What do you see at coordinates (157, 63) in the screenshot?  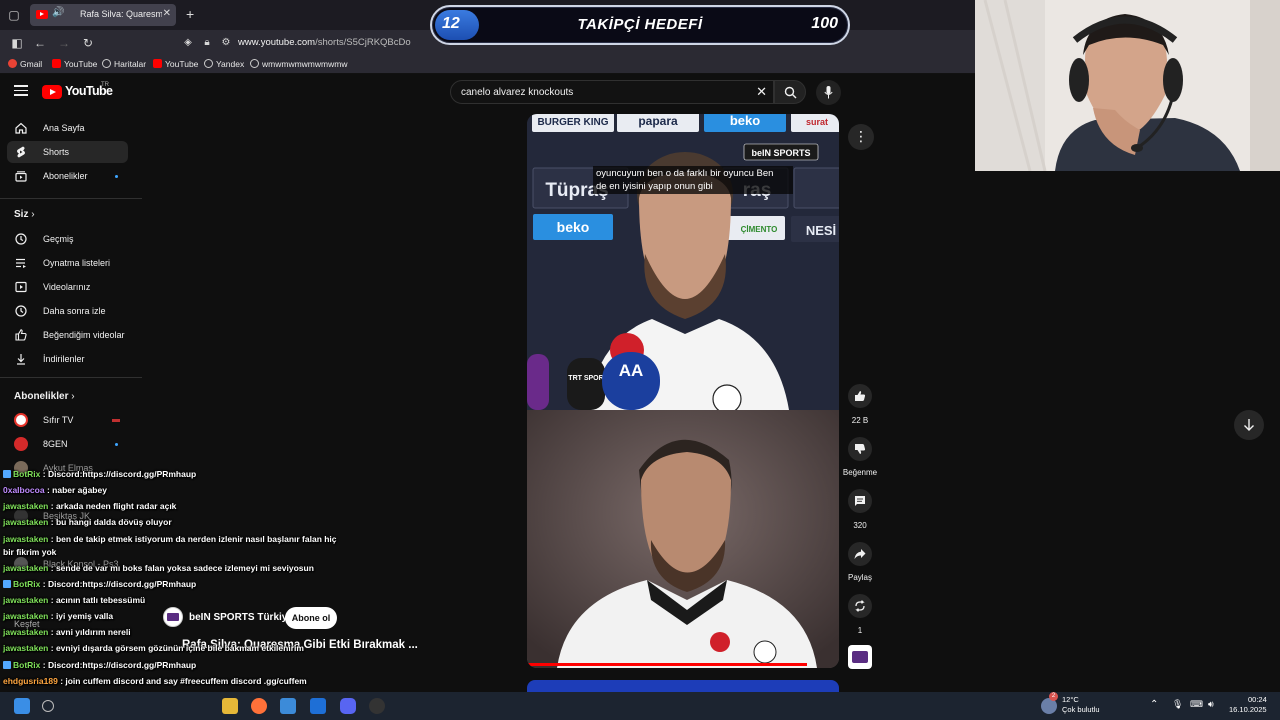 I see `youtube-icon` at bounding box center [157, 63].